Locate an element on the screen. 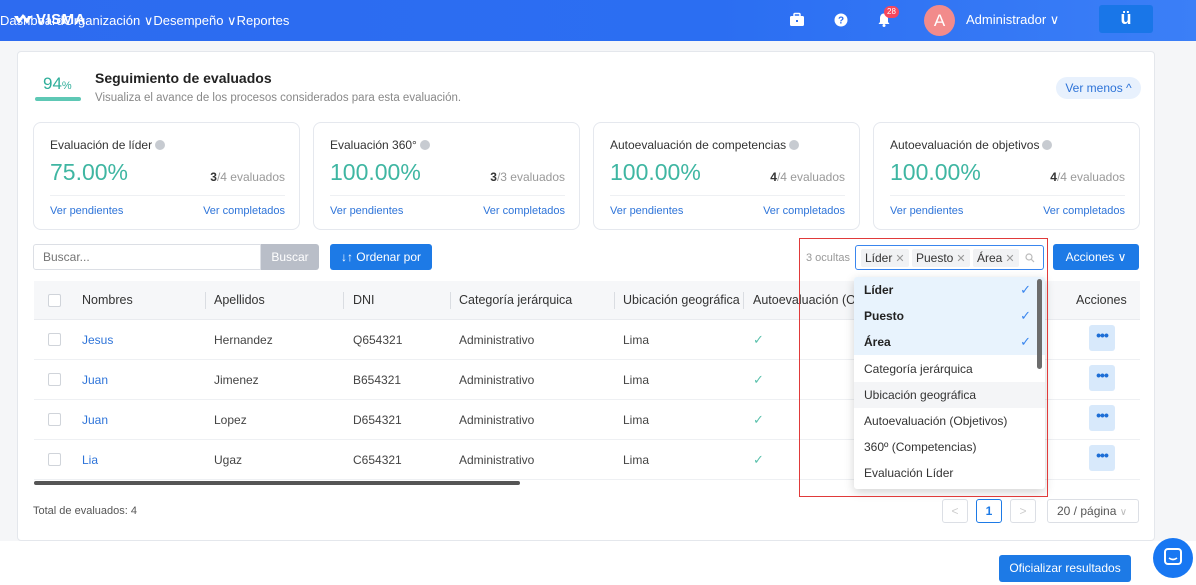  chat-icon is located at coordinates (1173, 556).